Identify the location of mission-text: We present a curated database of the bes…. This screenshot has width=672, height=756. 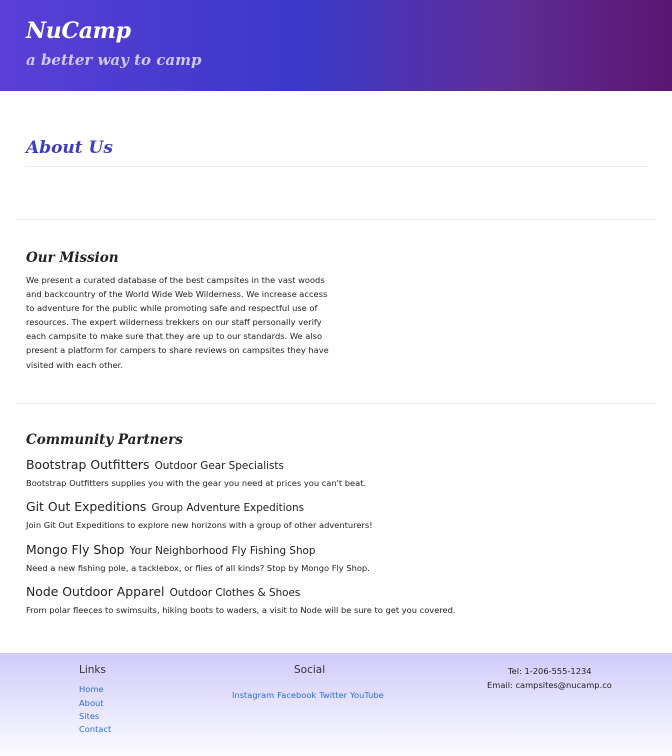
(177, 322).